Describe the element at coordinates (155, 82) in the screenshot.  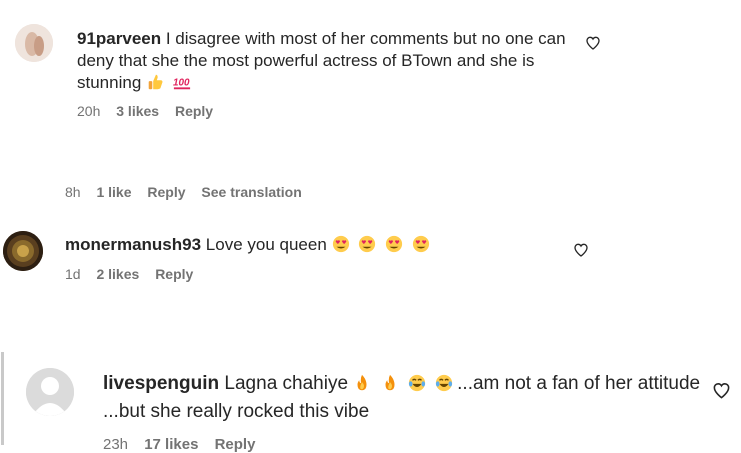
I see `thumbs-up-icon` at that location.